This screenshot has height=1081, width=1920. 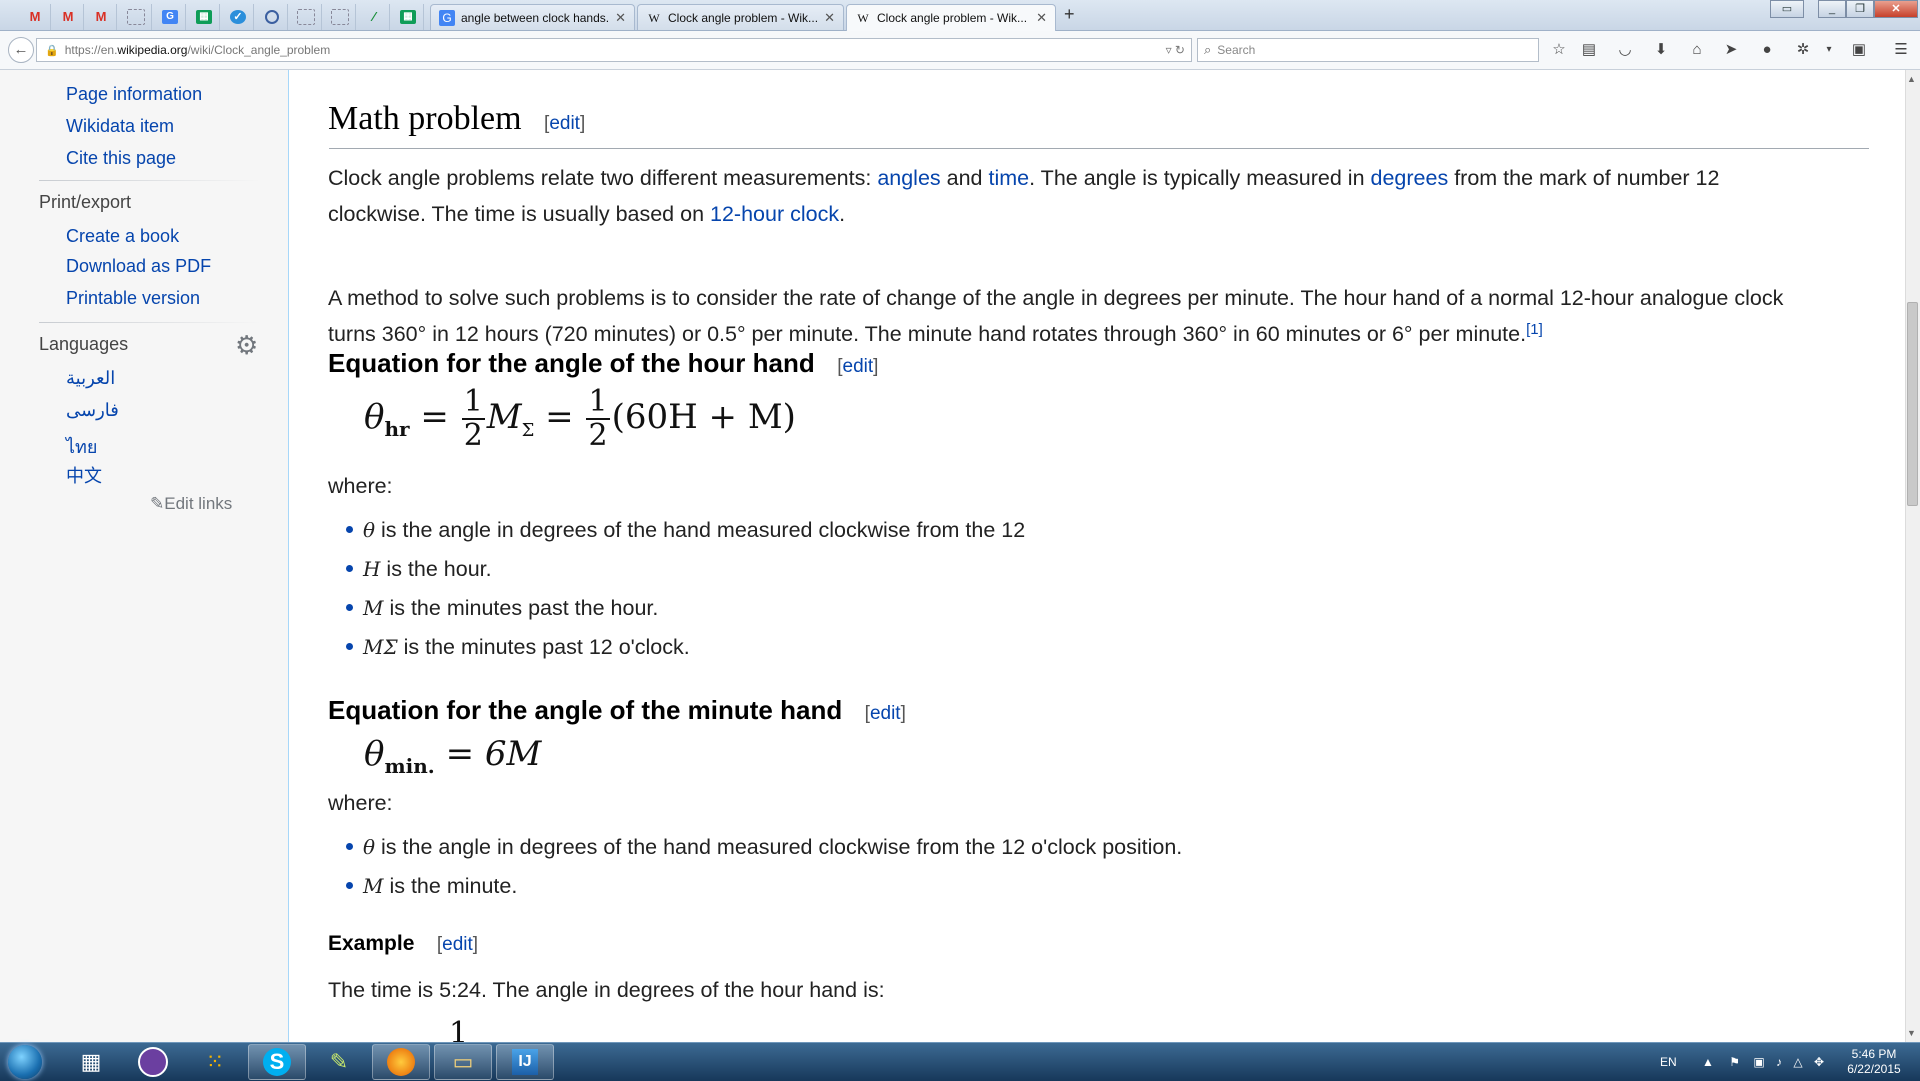 I want to click on taskbar-firefox, so click(x=401, y=1062).